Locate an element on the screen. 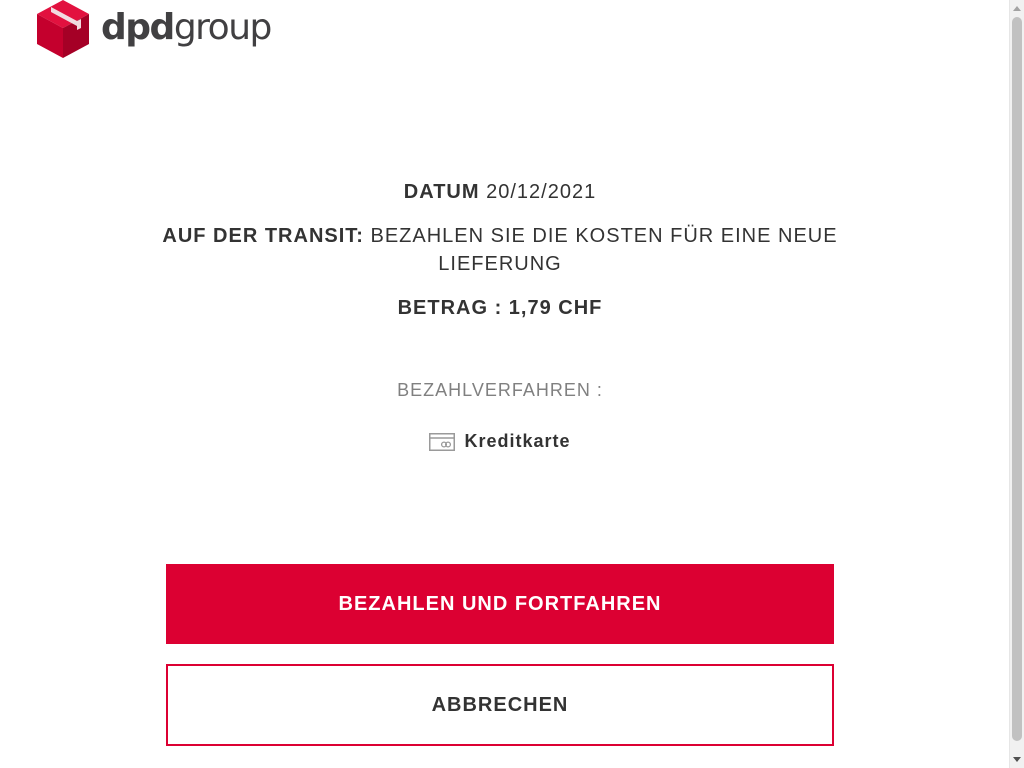 This screenshot has height=768, width=1024. payment-method-option: Kreditkarte is located at coordinates (500, 441).